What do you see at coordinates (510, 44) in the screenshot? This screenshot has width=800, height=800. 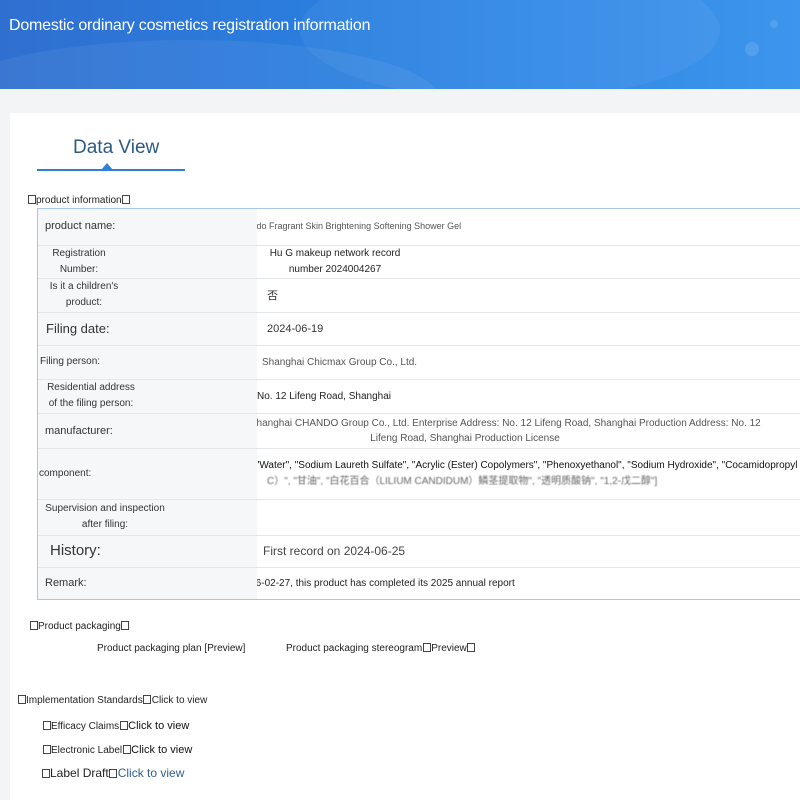 I see `banner-wave` at bounding box center [510, 44].